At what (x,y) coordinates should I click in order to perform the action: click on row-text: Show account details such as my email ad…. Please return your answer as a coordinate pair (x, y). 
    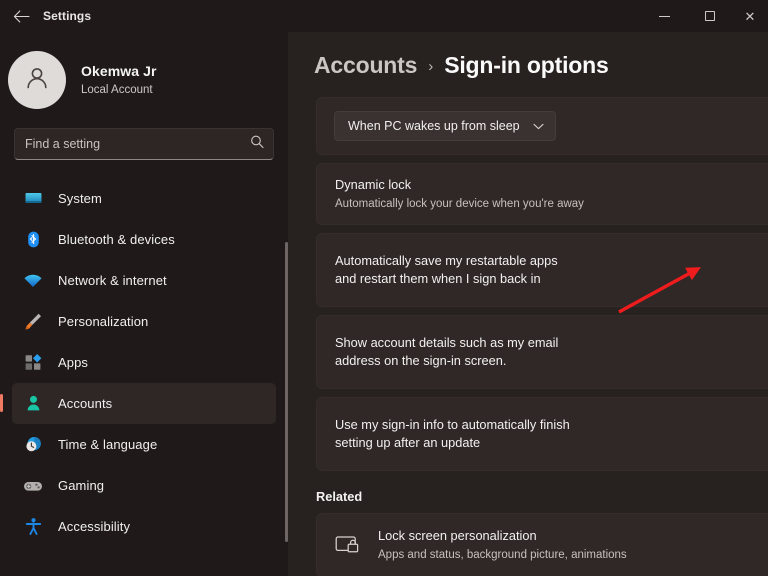
    Looking at the image, I should click on (551, 352).